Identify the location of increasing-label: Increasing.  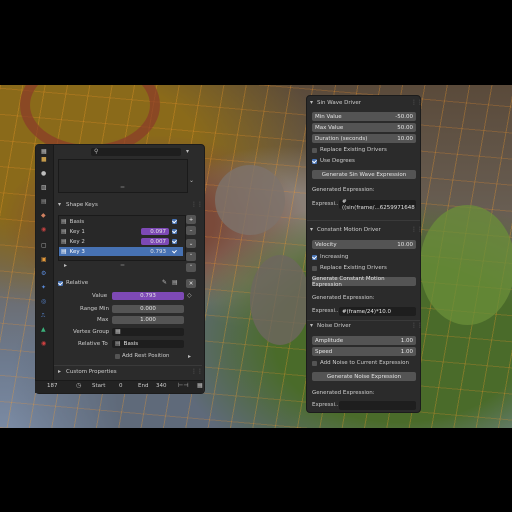
(334, 257).